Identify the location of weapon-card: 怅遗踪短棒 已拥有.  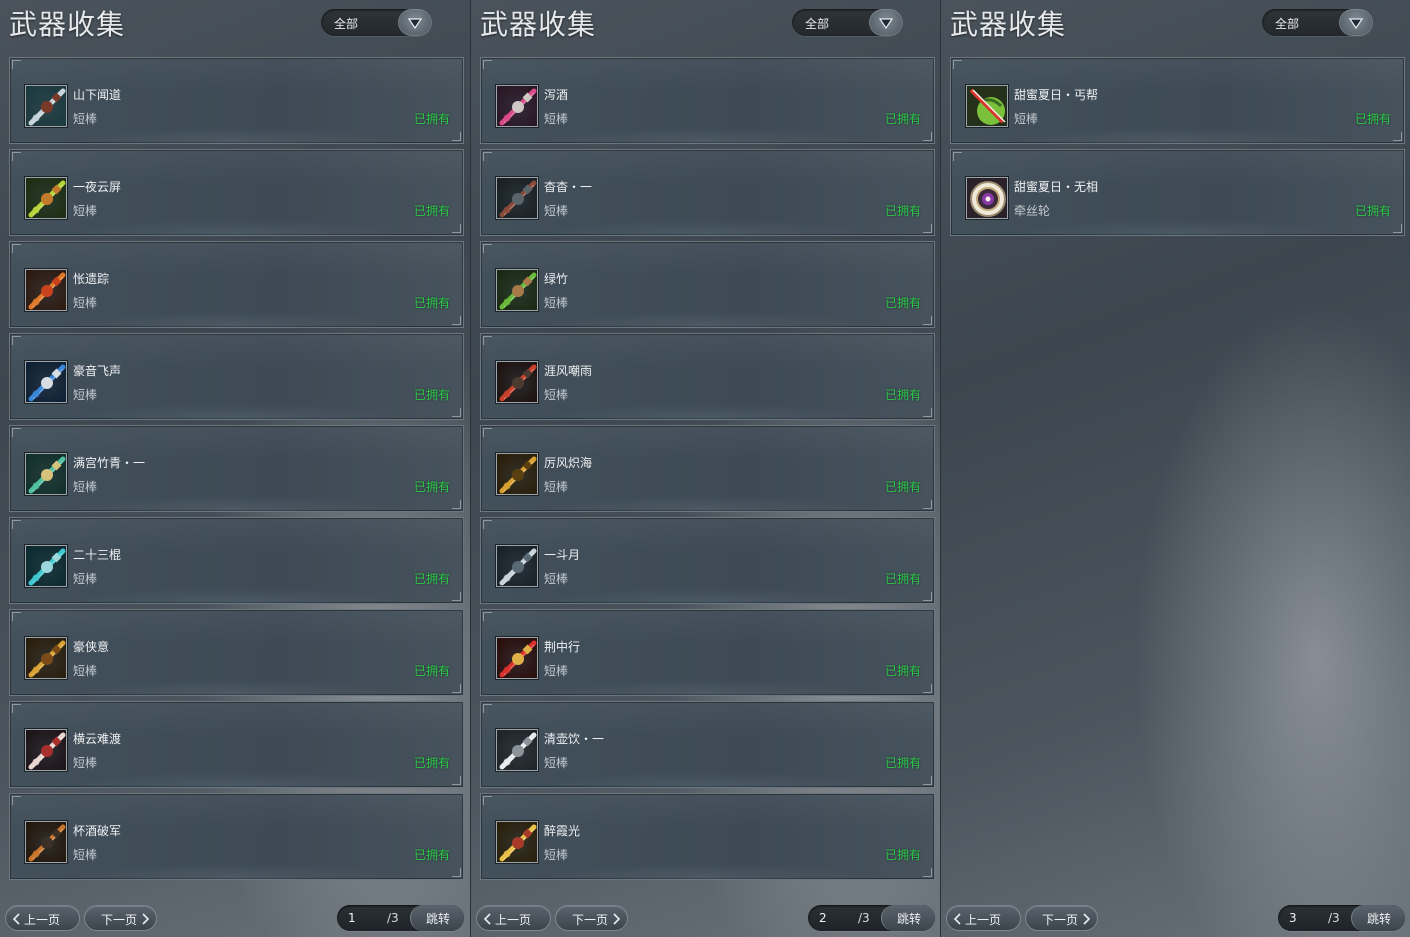
(236, 284).